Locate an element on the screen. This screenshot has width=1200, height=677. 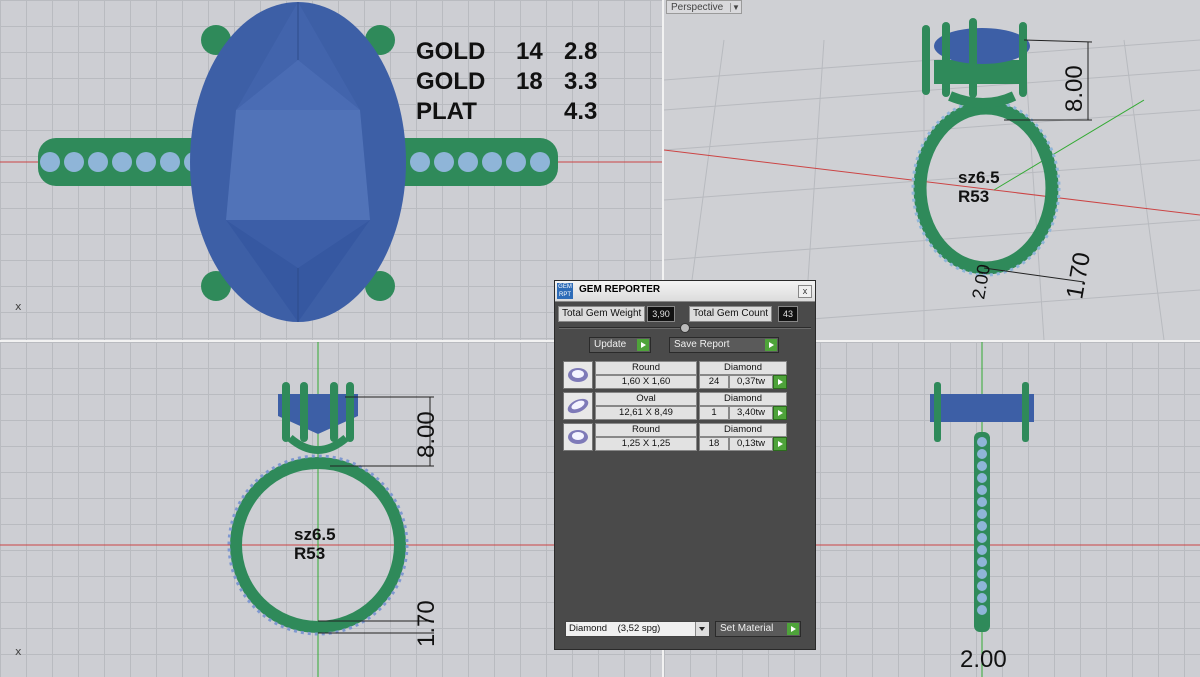
dim-width-label: 2.00 is located at coordinates (983, 659).